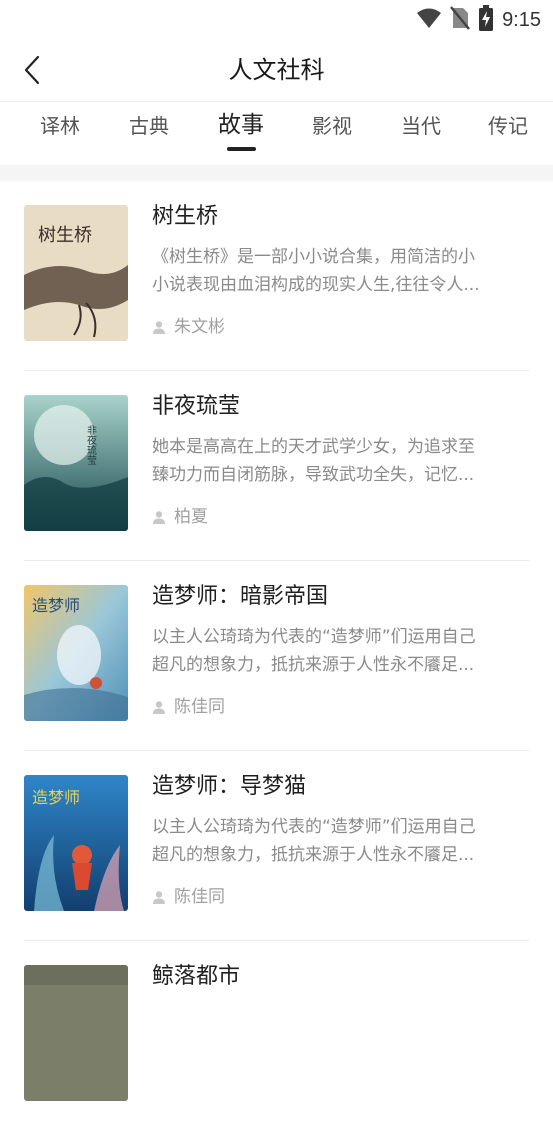 The height and width of the screenshot is (1131, 553). Describe the element at coordinates (332, 126) in the screenshot. I see `tab-yingshi: 影视` at that location.